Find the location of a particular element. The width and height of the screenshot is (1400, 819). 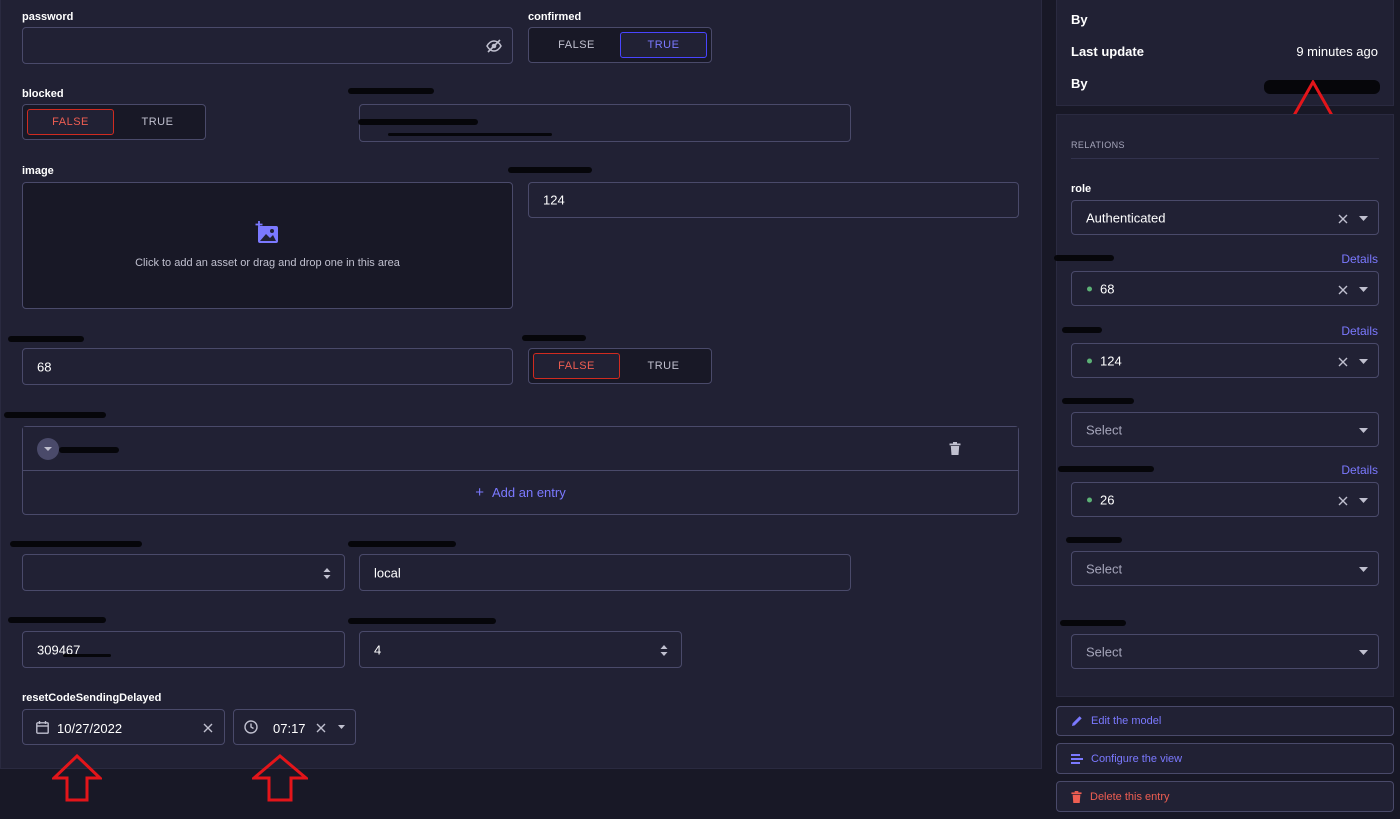

last-update-value: 9 minutes ago is located at coordinates (1337, 51).